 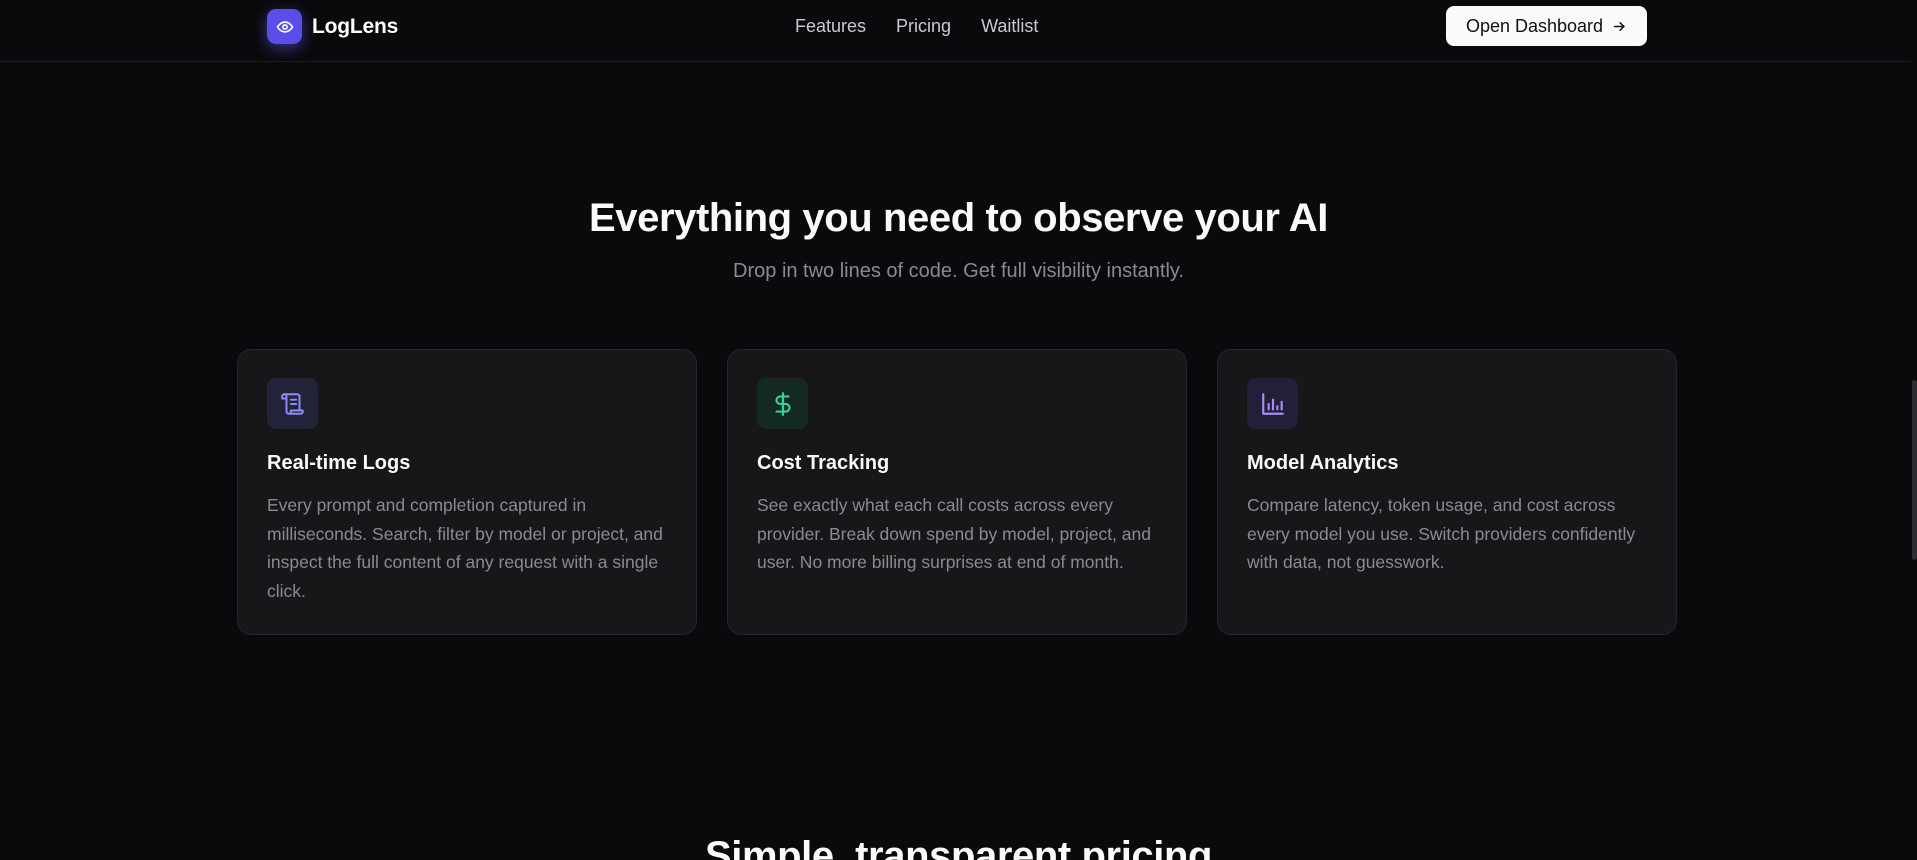 What do you see at coordinates (958, 218) in the screenshot?
I see `features-title: Everything you need to observe your AI` at bounding box center [958, 218].